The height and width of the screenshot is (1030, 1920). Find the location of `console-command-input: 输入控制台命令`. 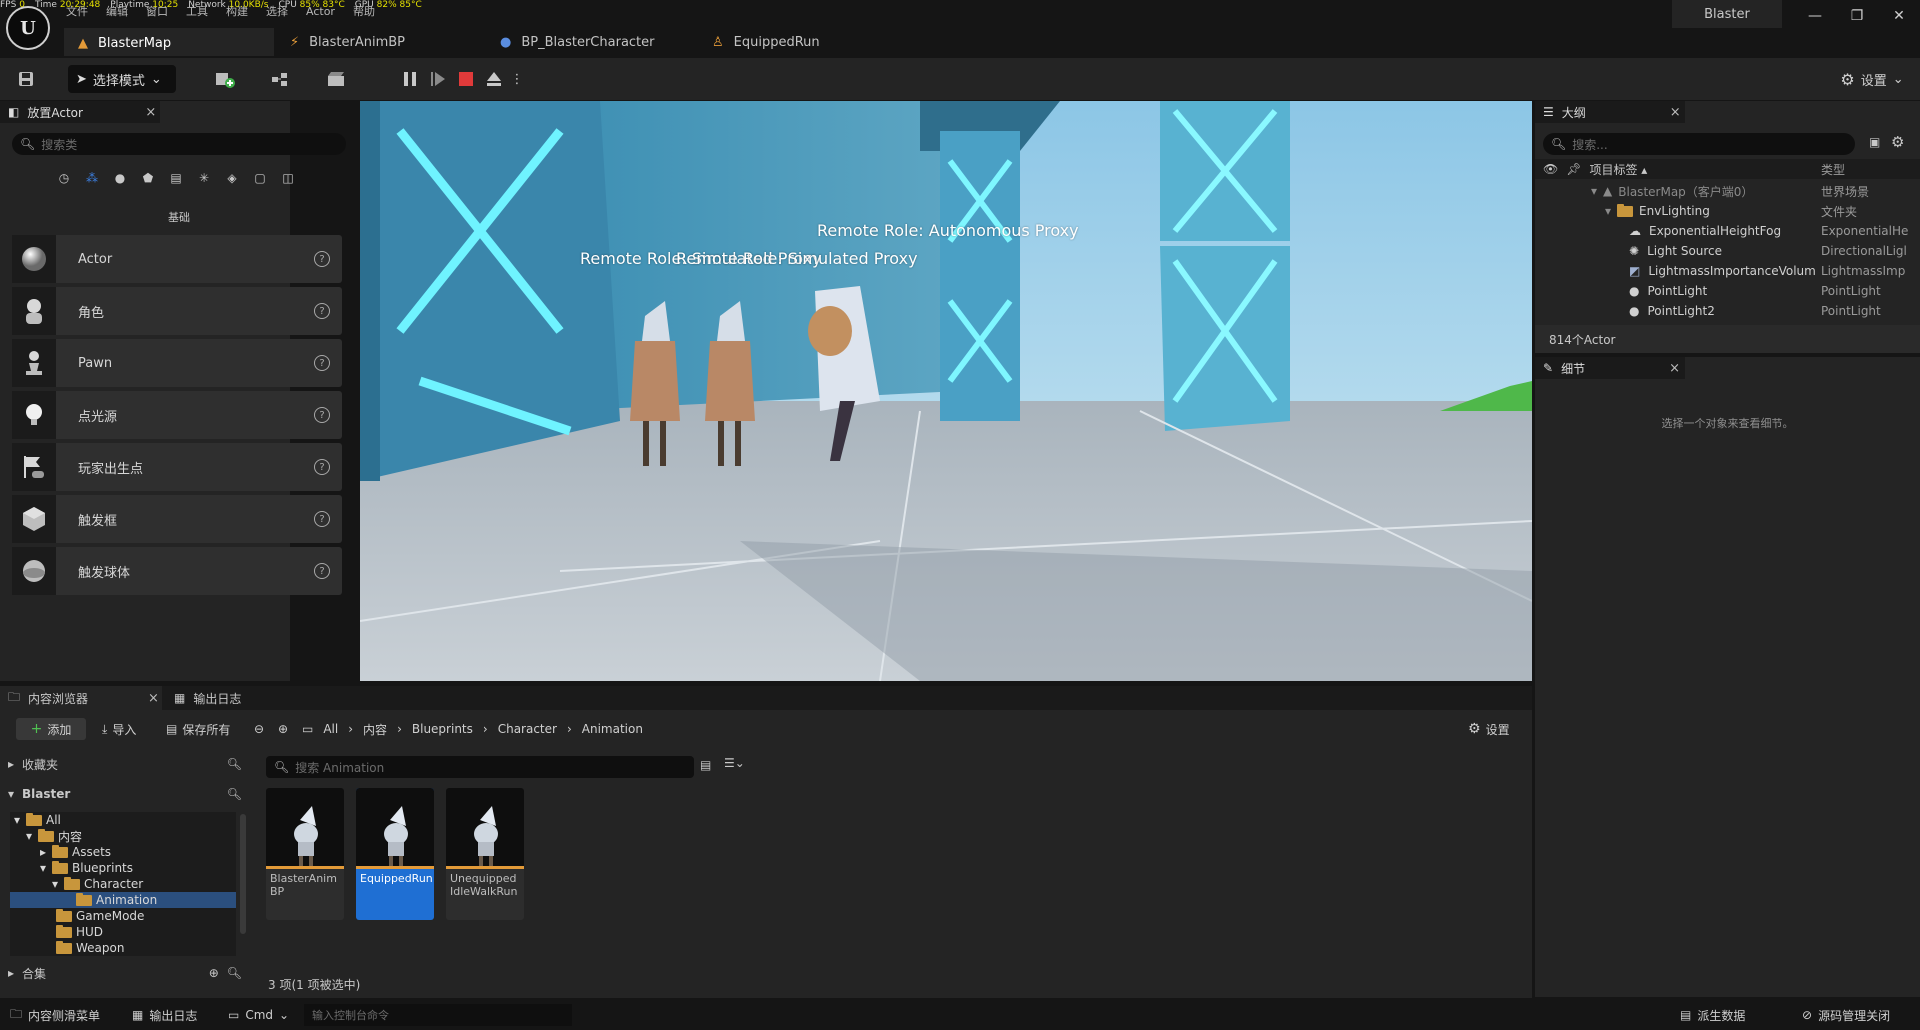

console-command-input: 输入控制台命令 is located at coordinates (438, 1015).